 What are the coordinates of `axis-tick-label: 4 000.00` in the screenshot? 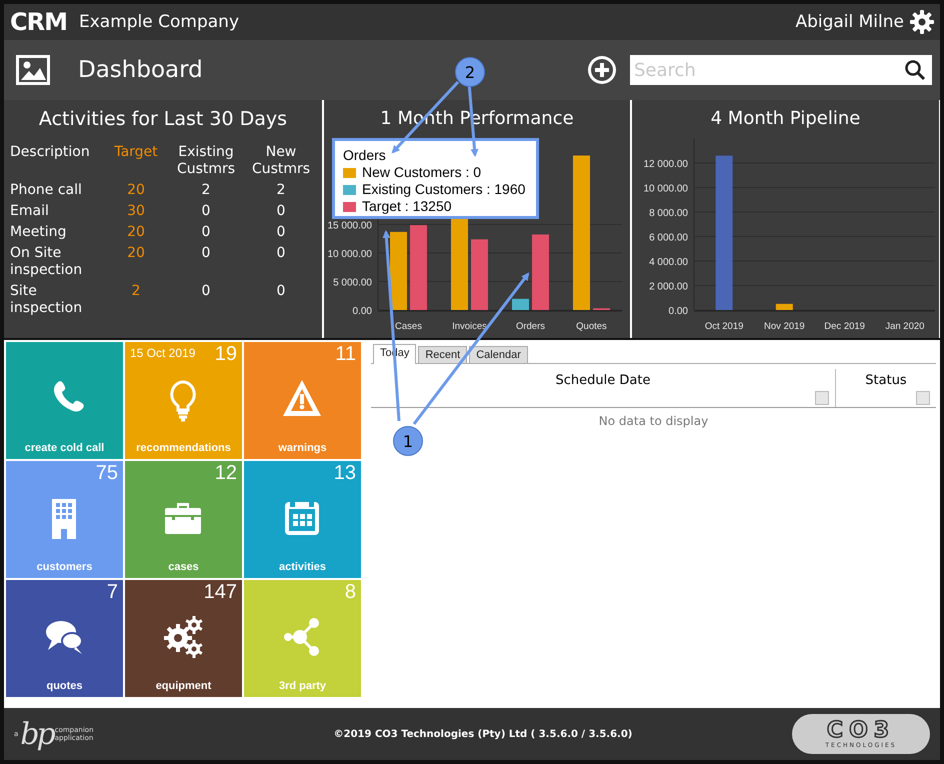 It's located at (668, 262).